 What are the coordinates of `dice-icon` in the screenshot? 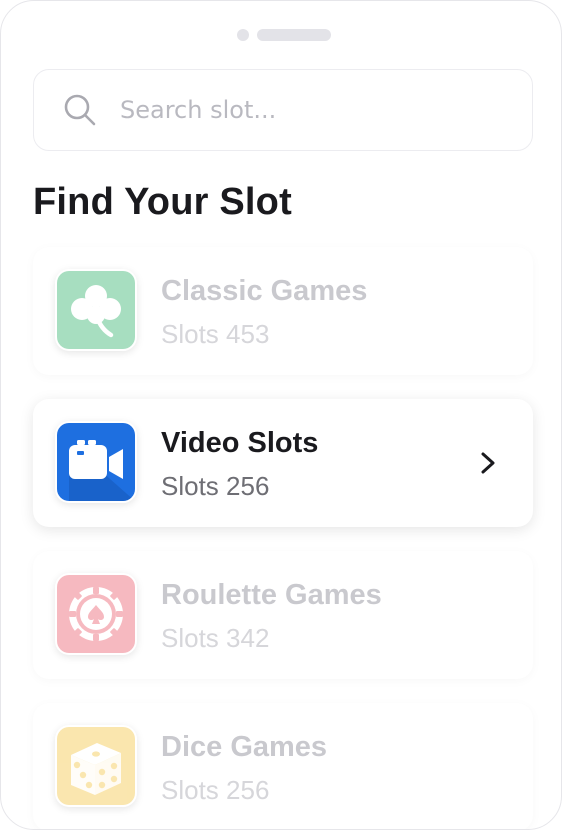 It's located at (96, 766).